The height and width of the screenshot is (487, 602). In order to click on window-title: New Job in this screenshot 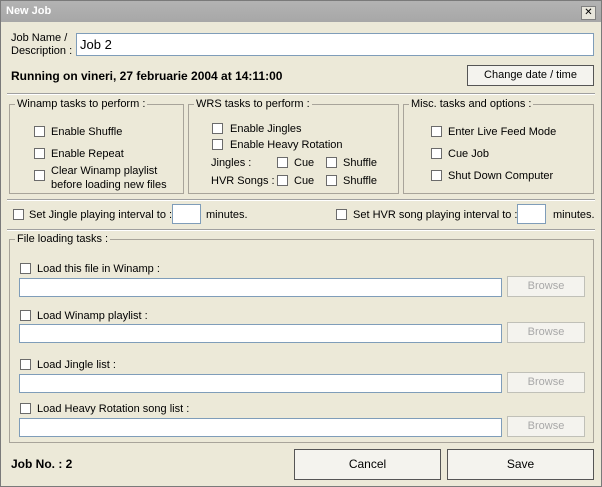, I will do `click(29, 11)`.